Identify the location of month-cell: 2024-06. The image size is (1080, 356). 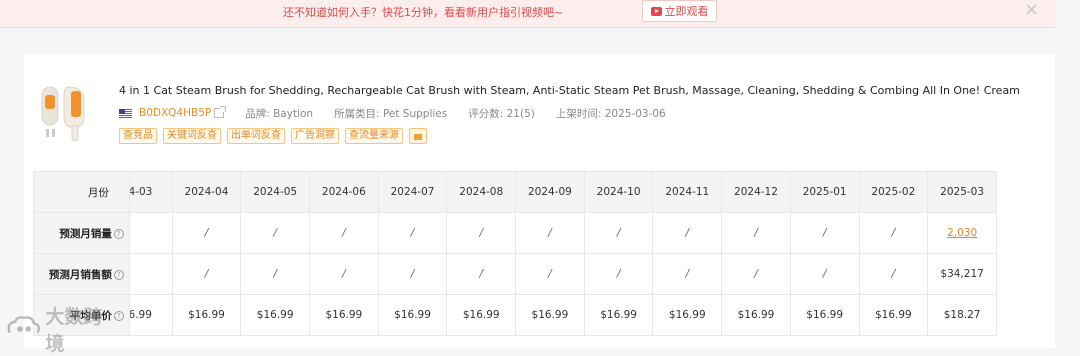
(344, 192).